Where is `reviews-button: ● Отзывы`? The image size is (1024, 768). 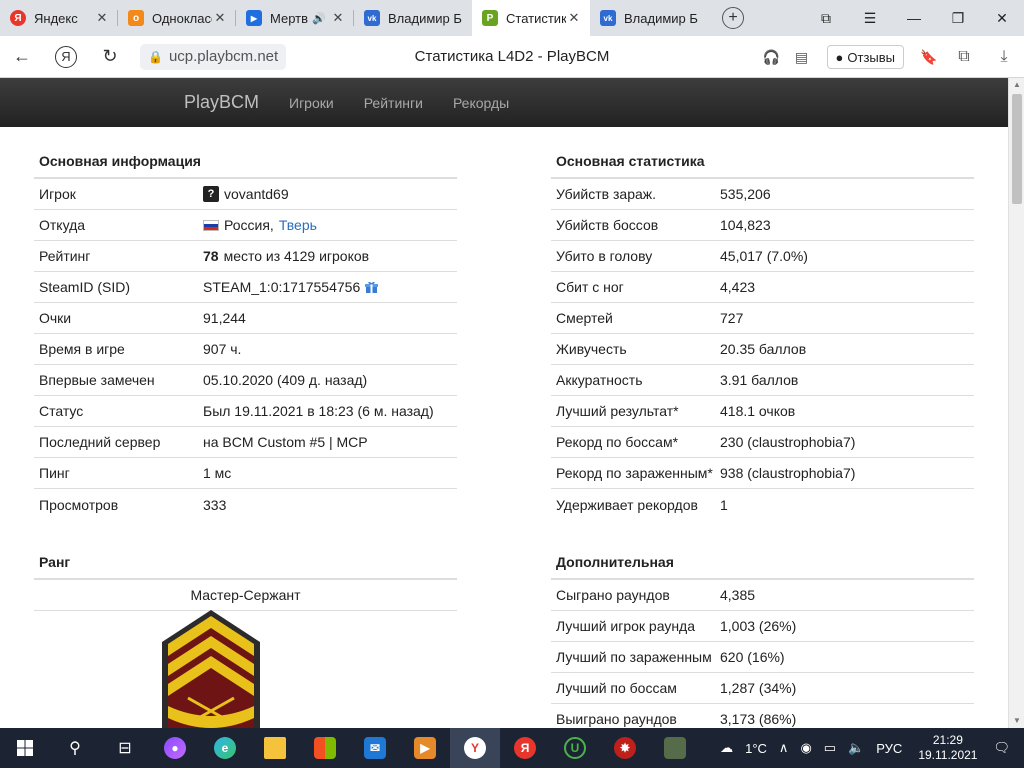
reviews-button: ● Отзывы is located at coordinates (865, 57).